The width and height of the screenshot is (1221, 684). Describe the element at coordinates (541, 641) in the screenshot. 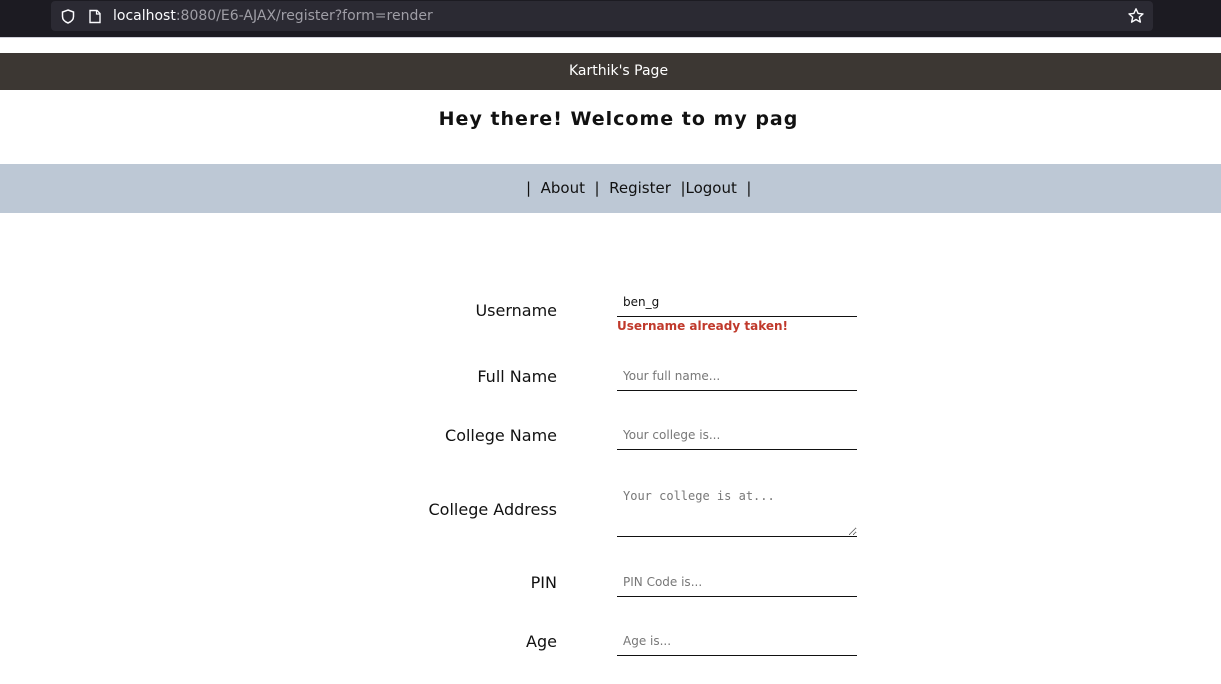

I see `age-label: Age` at that location.